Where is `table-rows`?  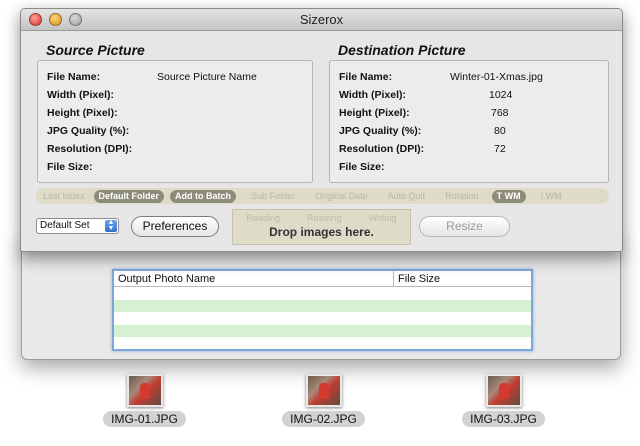
table-rows is located at coordinates (322, 318).